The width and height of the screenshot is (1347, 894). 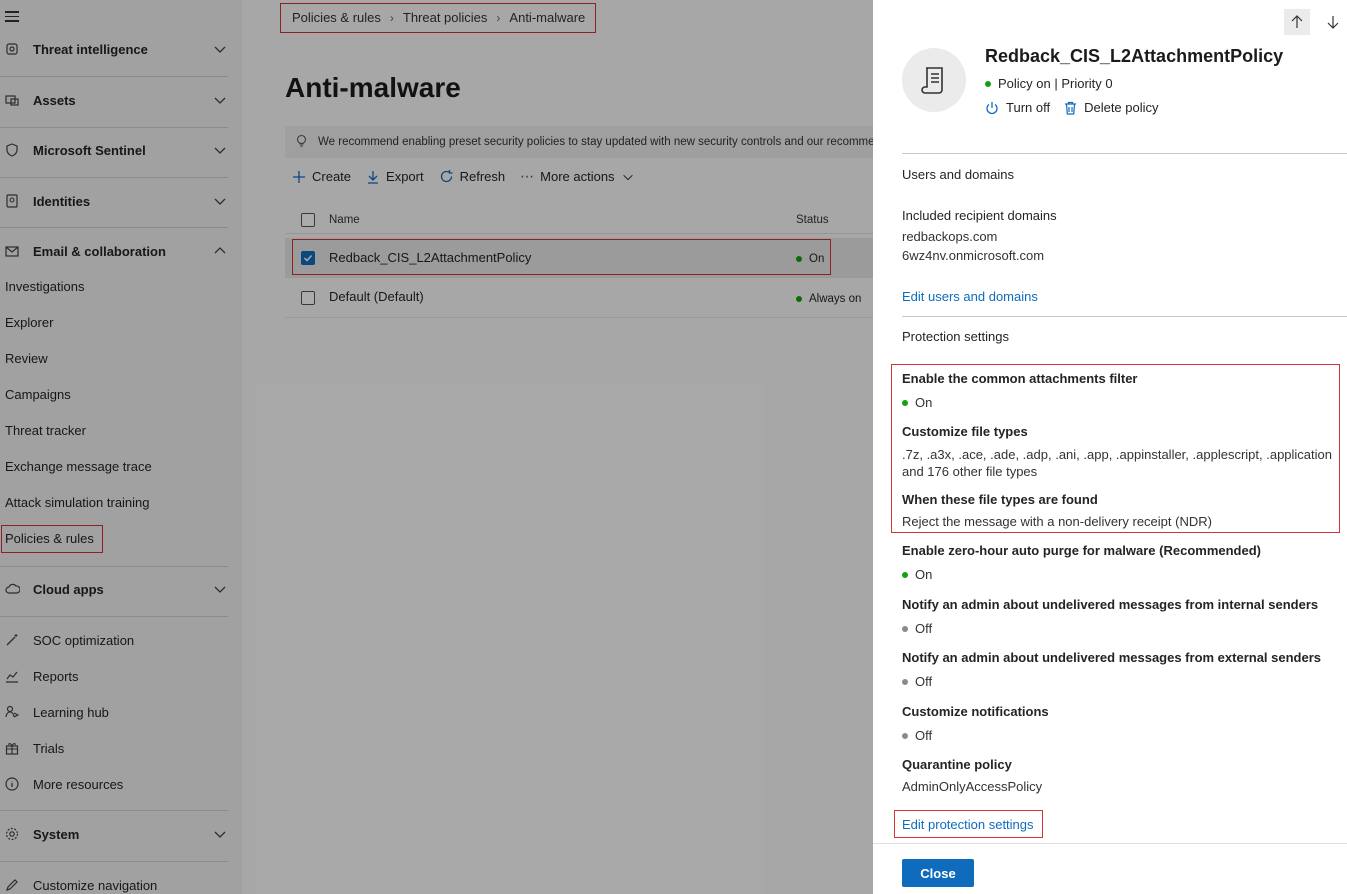 I want to click on edit-users-domains-link: Edit users and domains, so click(x=970, y=296).